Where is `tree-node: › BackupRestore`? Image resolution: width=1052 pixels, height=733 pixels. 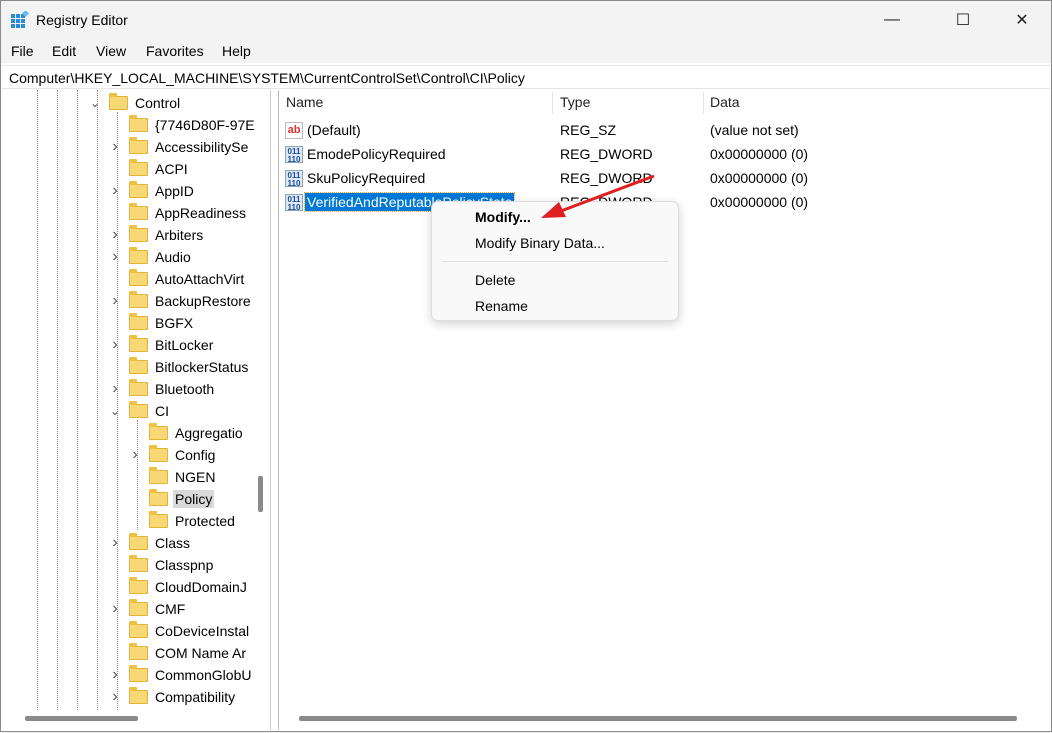 tree-node: › BackupRestore is located at coordinates (182, 301).